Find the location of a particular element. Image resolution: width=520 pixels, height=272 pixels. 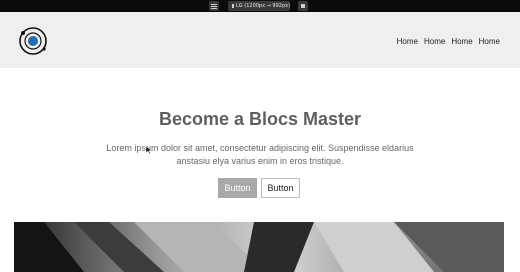

menu-icon is located at coordinates (214, 6).